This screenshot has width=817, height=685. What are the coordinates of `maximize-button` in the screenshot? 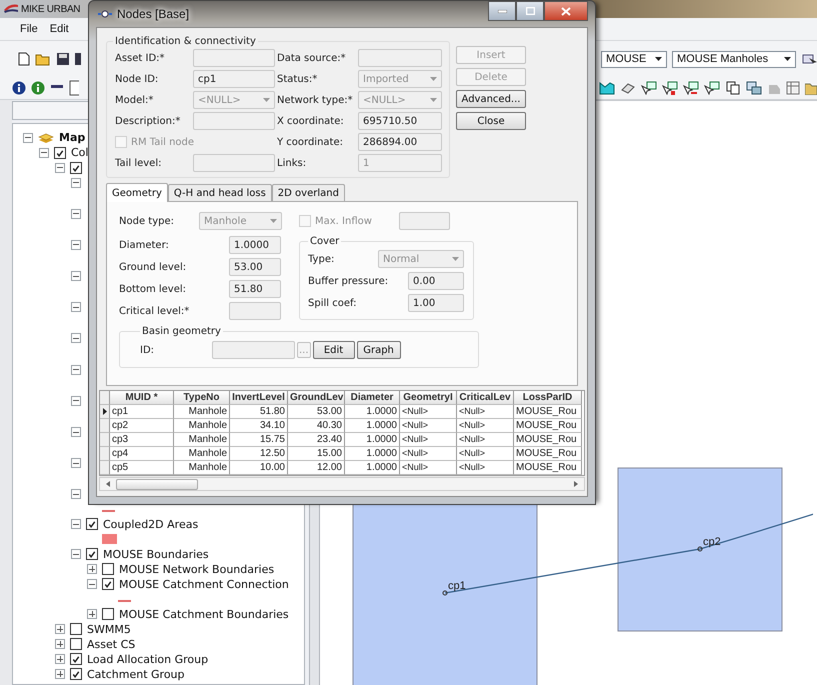 It's located at (530, 11).